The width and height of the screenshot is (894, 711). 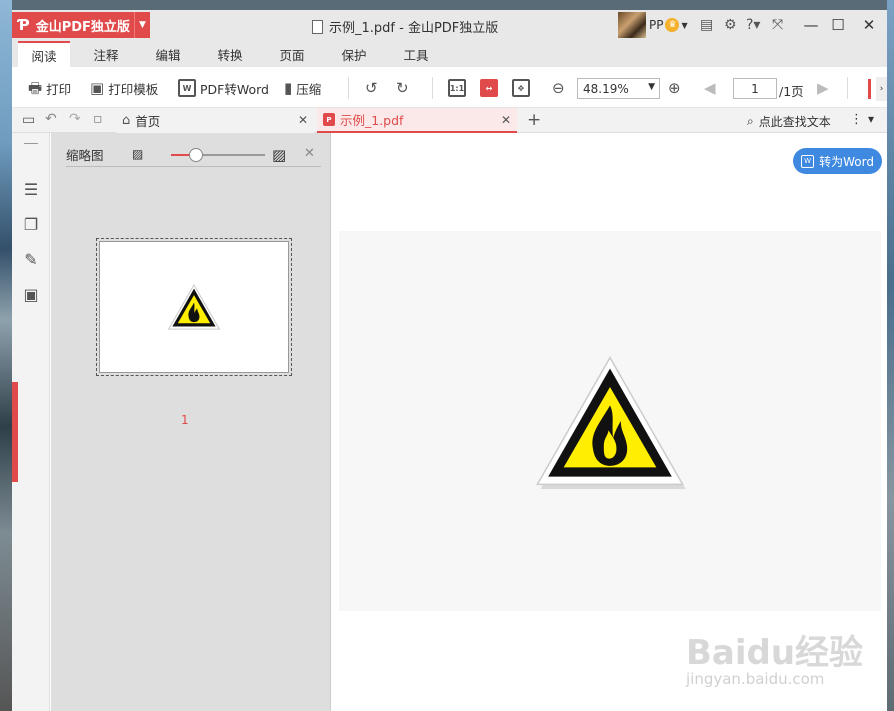 I want to click on tab-document: P 示例_1.pdf ✕, so click(x=417, y=120).